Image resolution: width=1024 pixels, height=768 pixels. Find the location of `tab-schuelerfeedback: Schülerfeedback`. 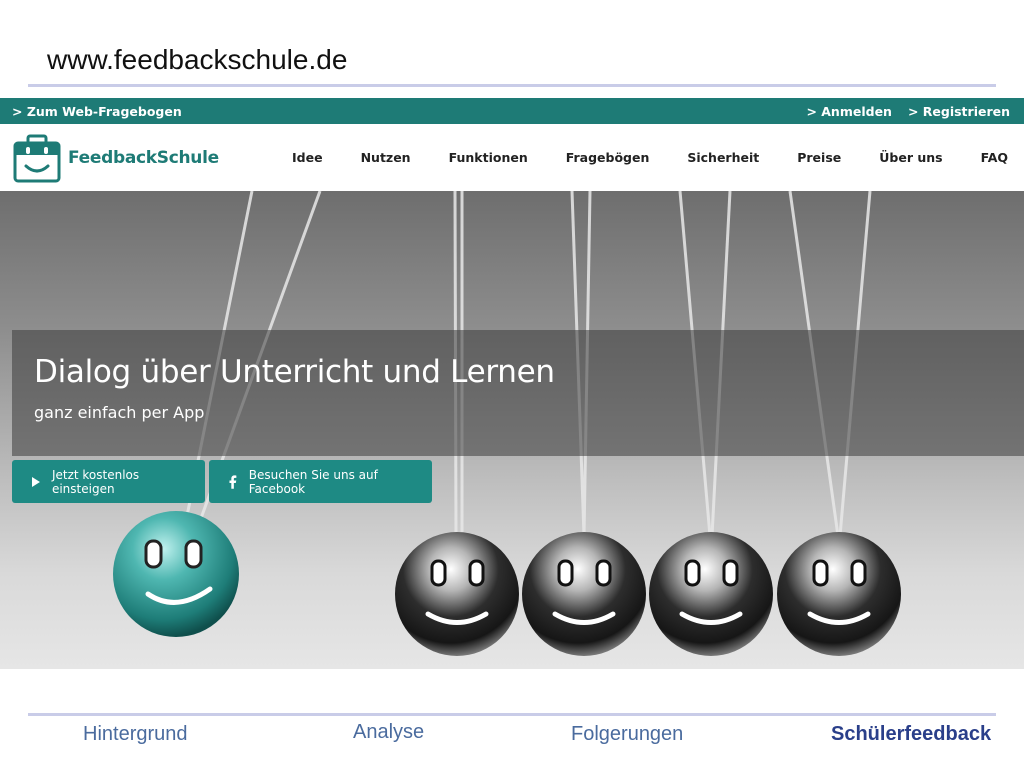

tab-schuelerfeedback: Schülerfeedback is located at coordinates (911, 734).